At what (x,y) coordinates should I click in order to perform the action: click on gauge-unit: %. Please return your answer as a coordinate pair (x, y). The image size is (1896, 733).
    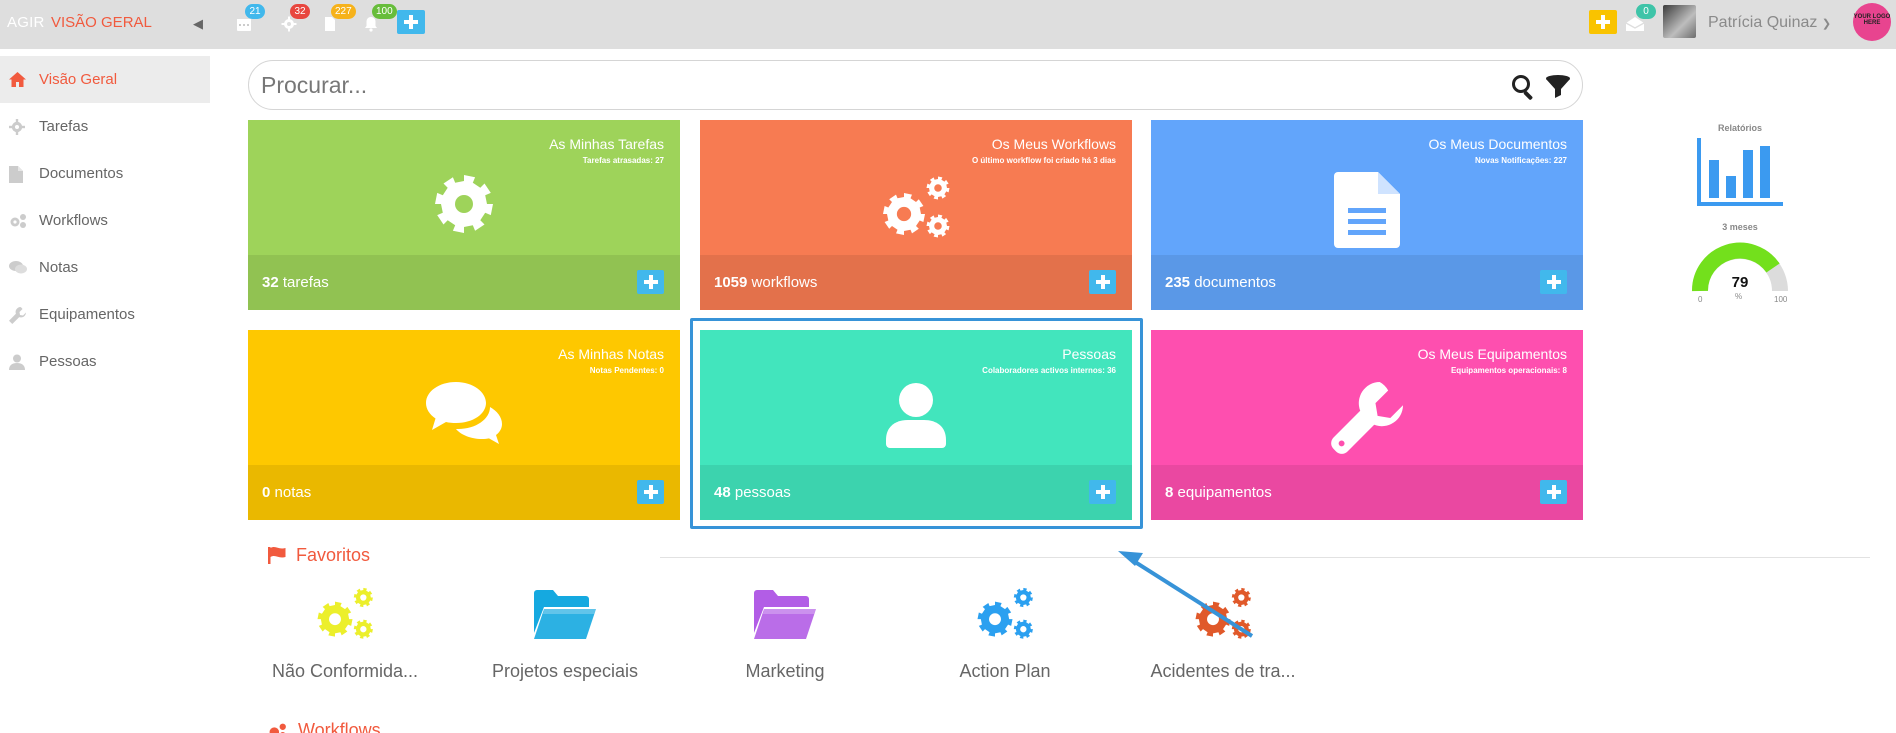
    Looking at the image, I should click on (1739, 296).